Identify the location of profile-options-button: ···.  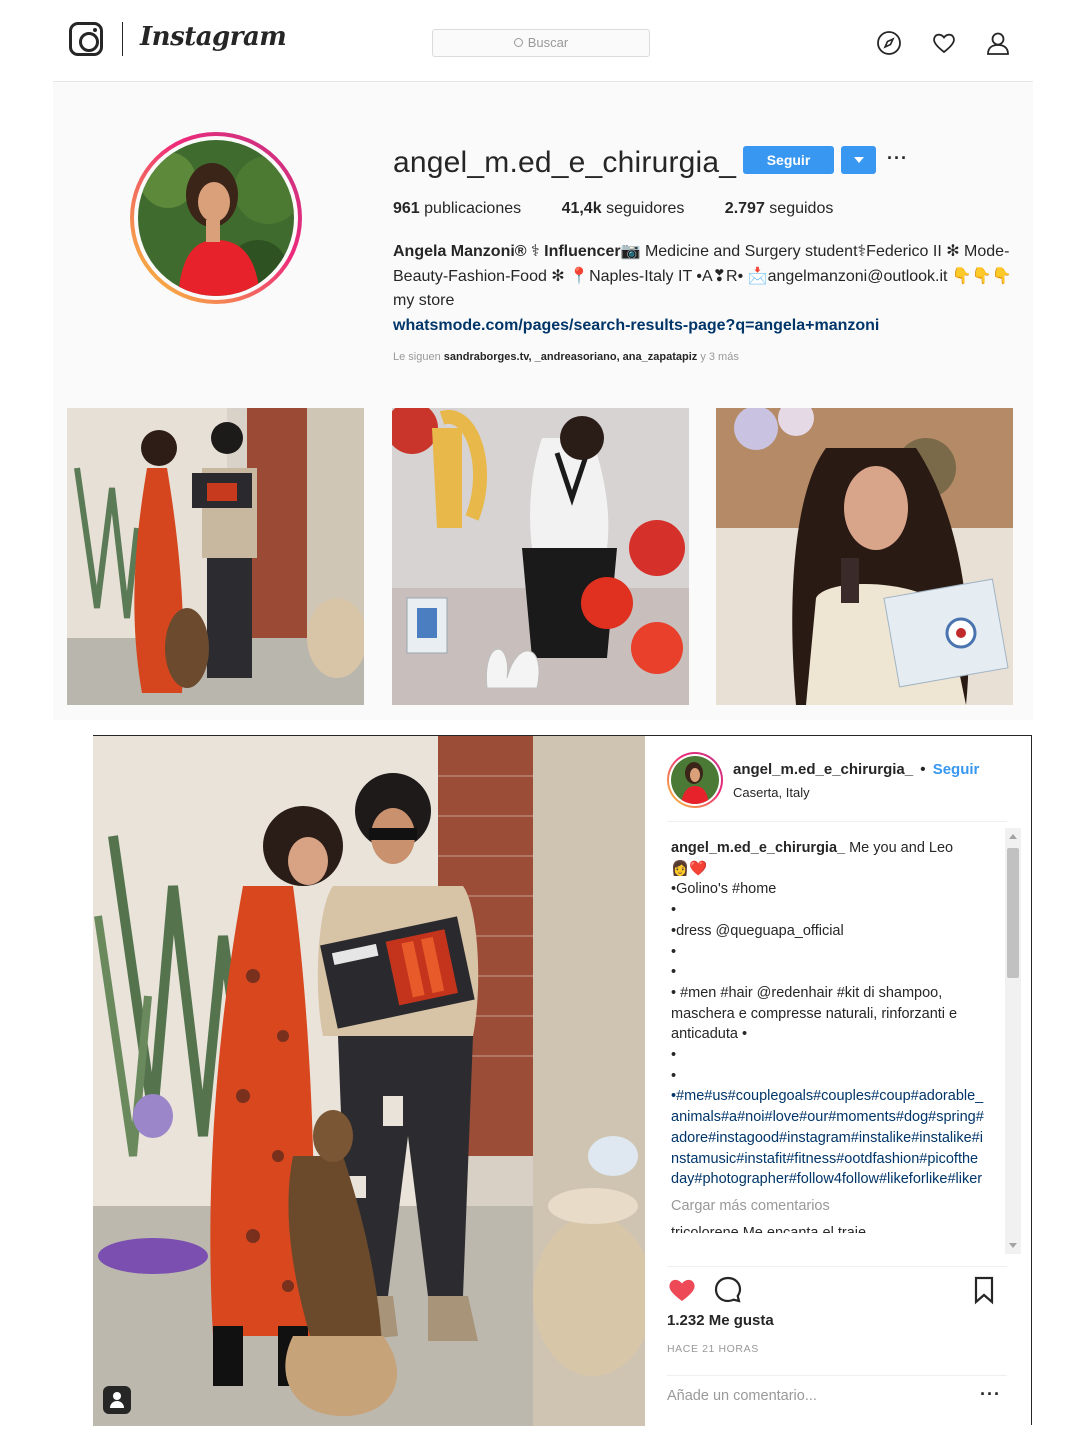
(897, 158).